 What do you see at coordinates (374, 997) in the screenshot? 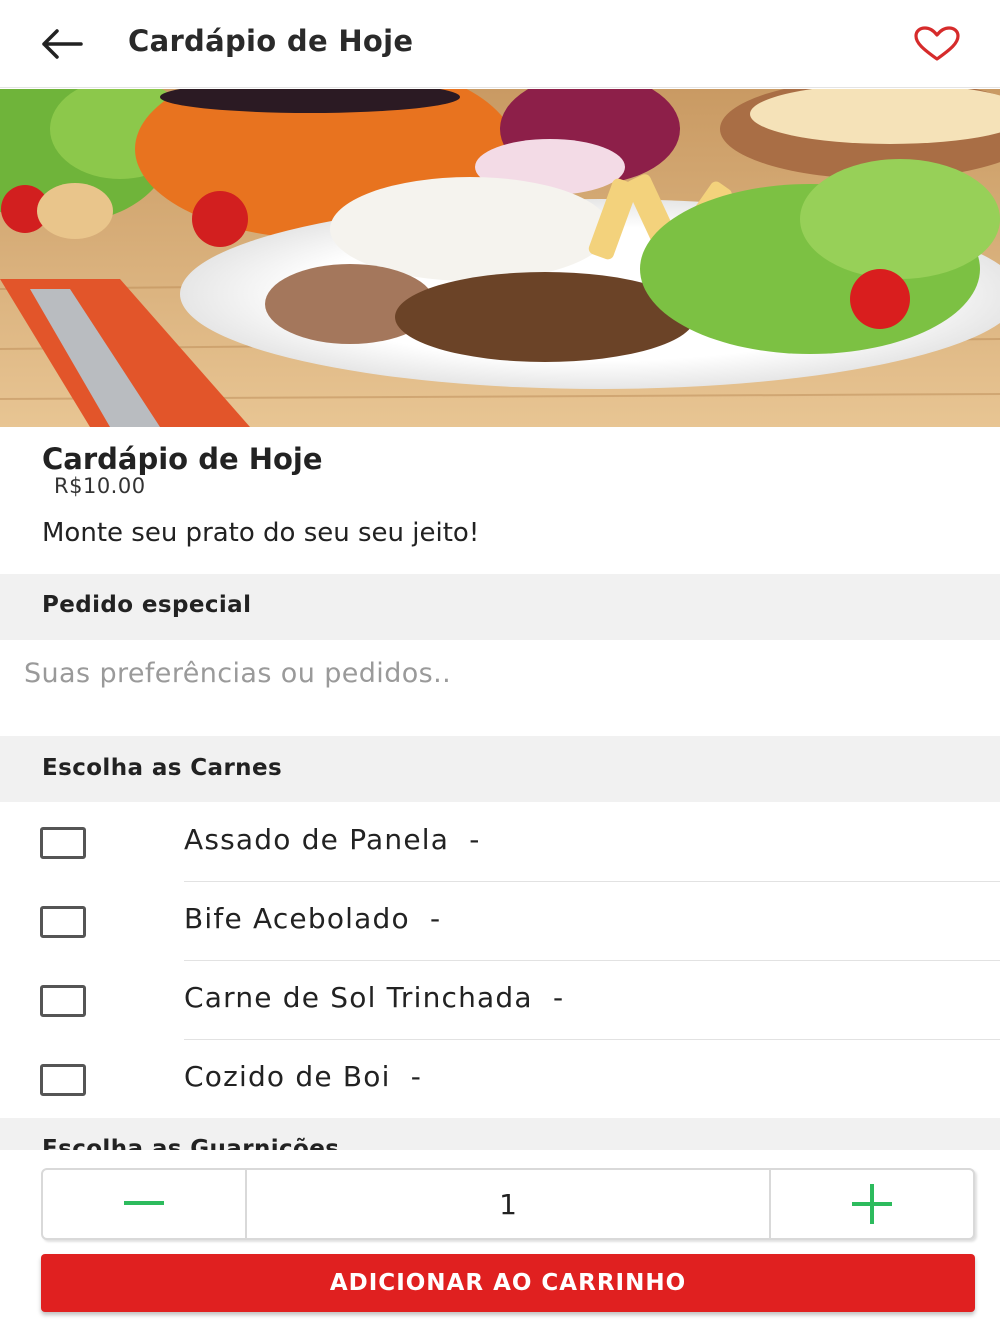
I see `meat-option-label: Carne de Sol Trinchada -` at bounding box center [374, 997].